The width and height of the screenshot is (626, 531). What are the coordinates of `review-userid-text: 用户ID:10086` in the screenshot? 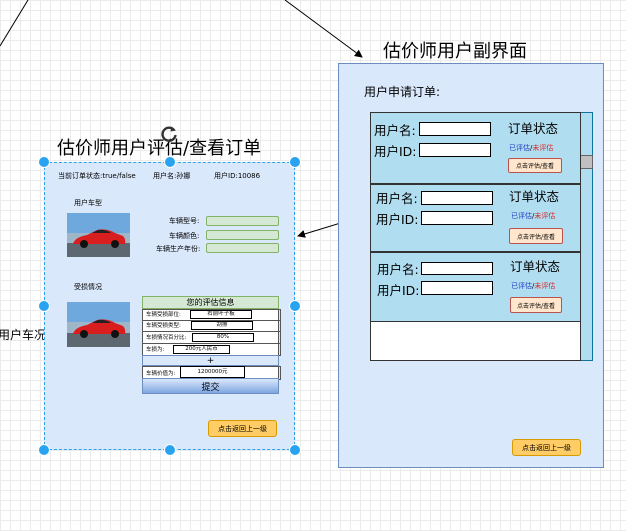 It's located at (237, 176).